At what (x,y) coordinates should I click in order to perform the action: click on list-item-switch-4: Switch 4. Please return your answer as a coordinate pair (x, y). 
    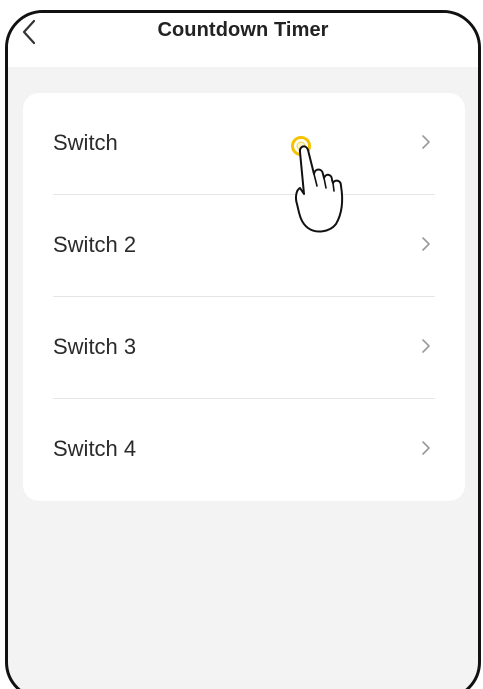
    Looking at the image, I should click on (244, 450).